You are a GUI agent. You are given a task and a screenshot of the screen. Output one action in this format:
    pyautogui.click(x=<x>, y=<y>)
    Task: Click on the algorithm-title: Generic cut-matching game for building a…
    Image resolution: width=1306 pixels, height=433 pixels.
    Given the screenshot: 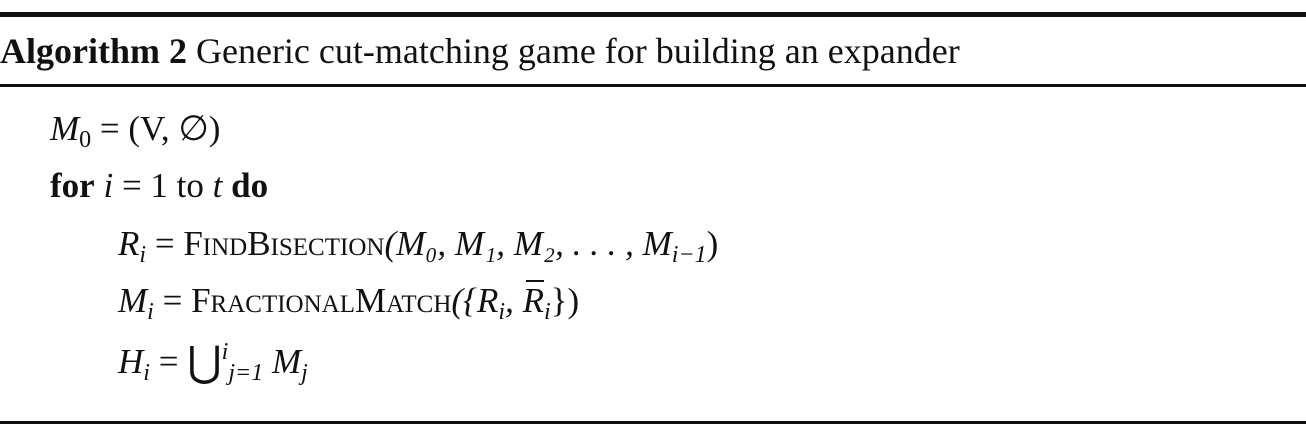 What is the action you would take?
    pyautogui.click(x=577, y=51)
    